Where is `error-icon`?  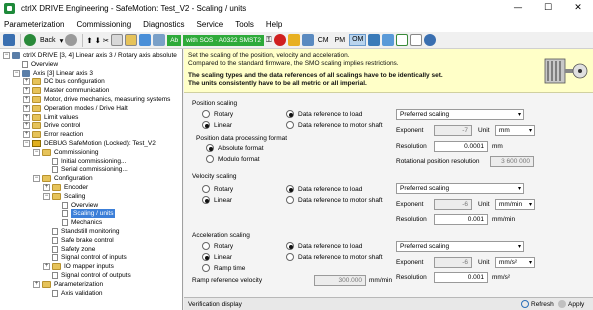
error-icon is located at coordinates (279, 40).